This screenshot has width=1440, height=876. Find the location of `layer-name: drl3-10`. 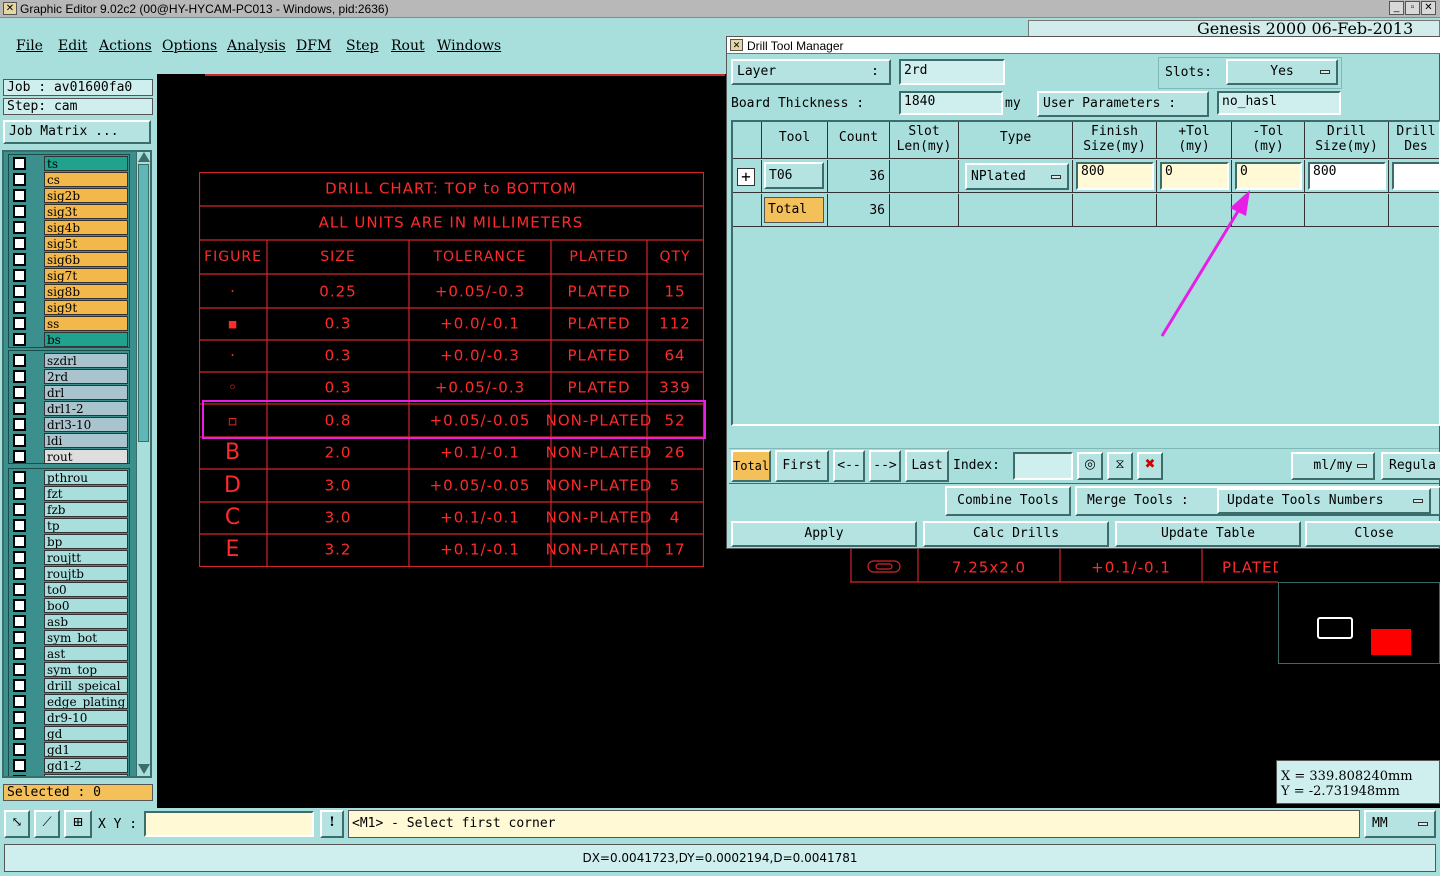

layer-name: drl3-10 is located at coordinates (86, 424).